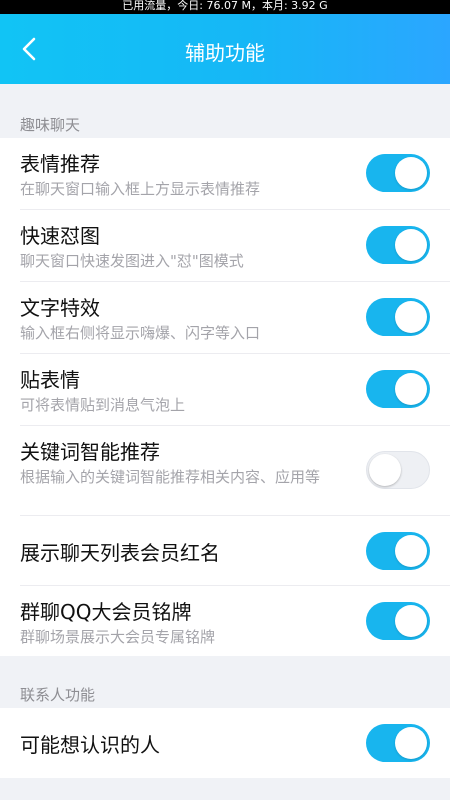 The image size is (450, 800). I want to click on setting-title: 关键词智能推荐, so click(90, 452).